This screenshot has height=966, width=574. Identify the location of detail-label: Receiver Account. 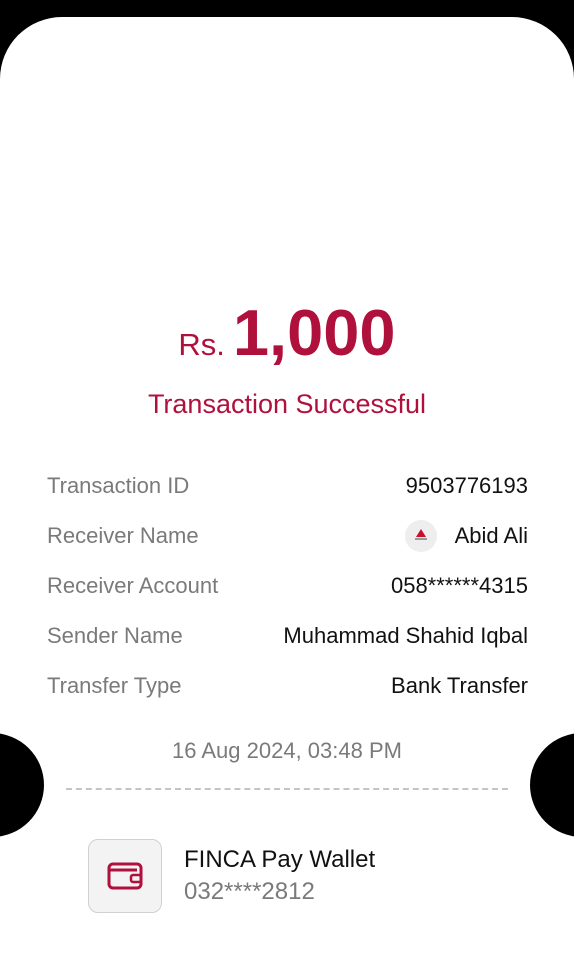
(133, 585).